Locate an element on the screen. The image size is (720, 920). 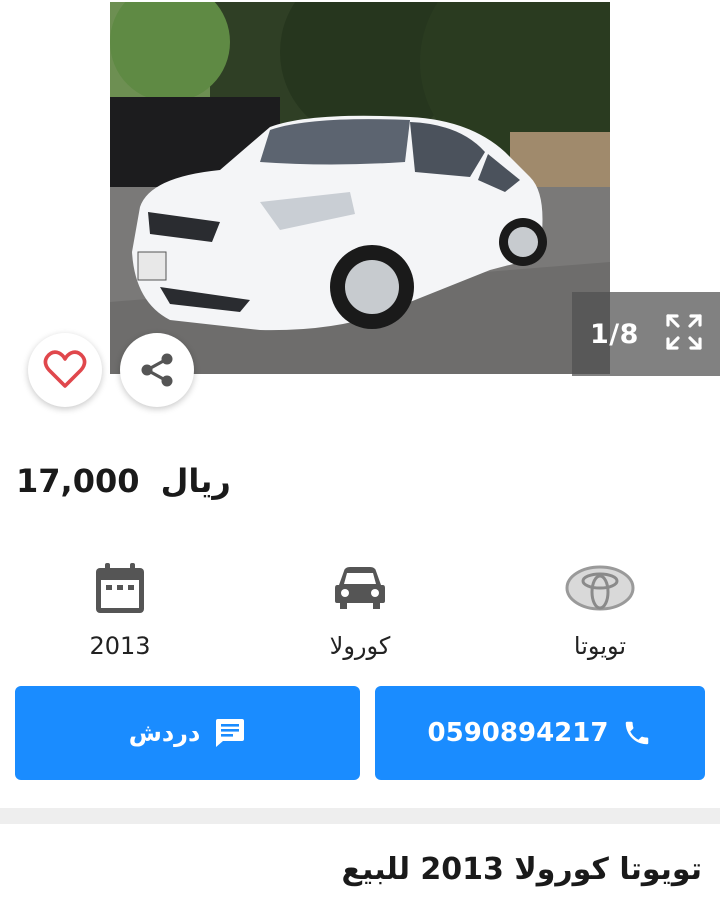
calendar-icon is located at coordinates (120, 588).